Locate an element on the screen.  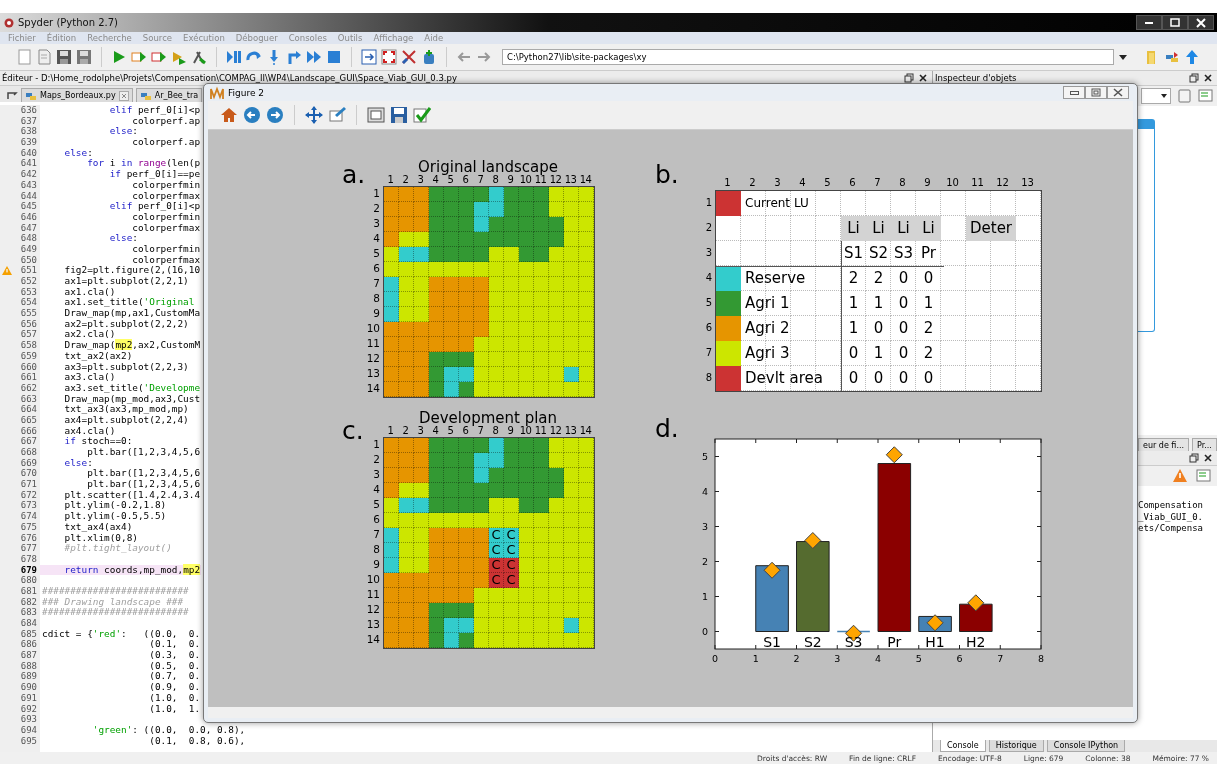
axis-tick-label: 11 is located at coordinates (540, 431).